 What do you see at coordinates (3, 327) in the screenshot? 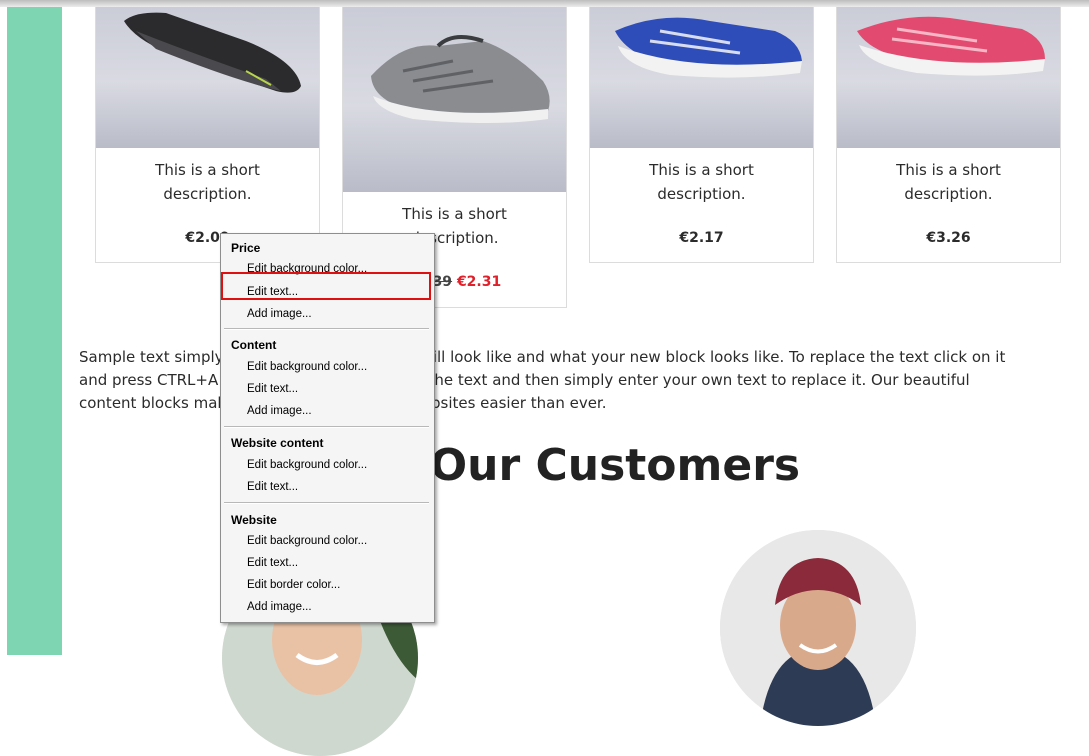
I see `window-left-edge` at bounding box center [3, 327].